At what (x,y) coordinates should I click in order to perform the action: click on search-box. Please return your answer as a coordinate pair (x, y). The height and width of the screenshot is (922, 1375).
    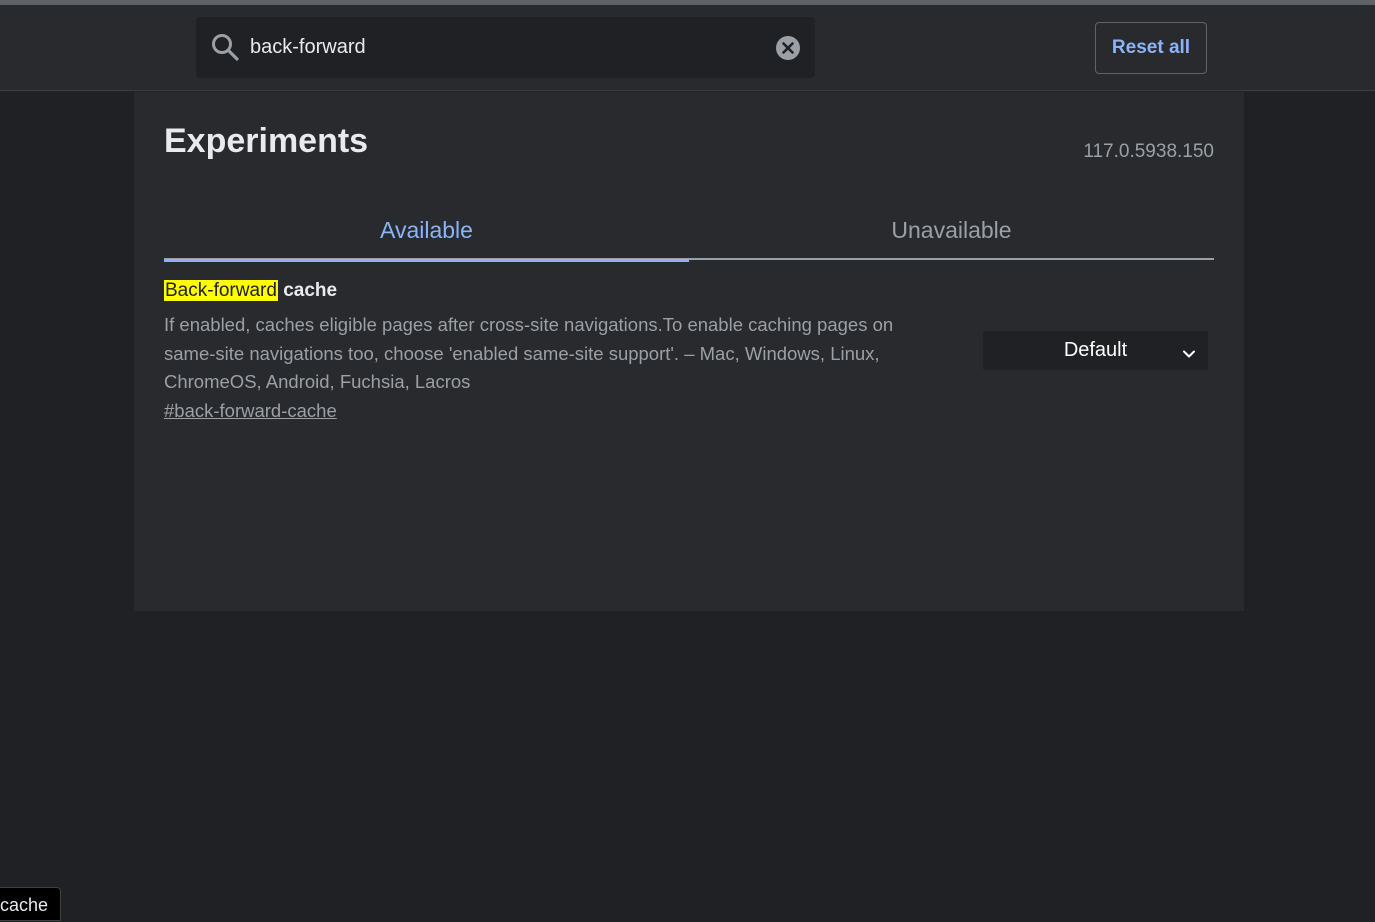
    Looking at the image, I should click on (505, 47).